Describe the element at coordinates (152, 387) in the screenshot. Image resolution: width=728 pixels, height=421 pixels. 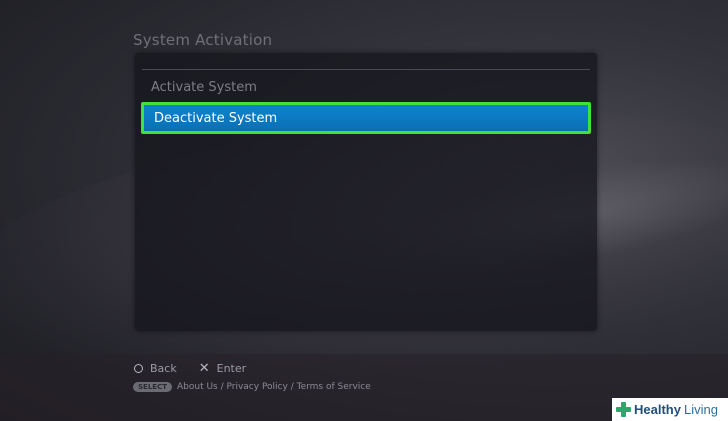
I see `select-button-icon: SELECT` at that location.